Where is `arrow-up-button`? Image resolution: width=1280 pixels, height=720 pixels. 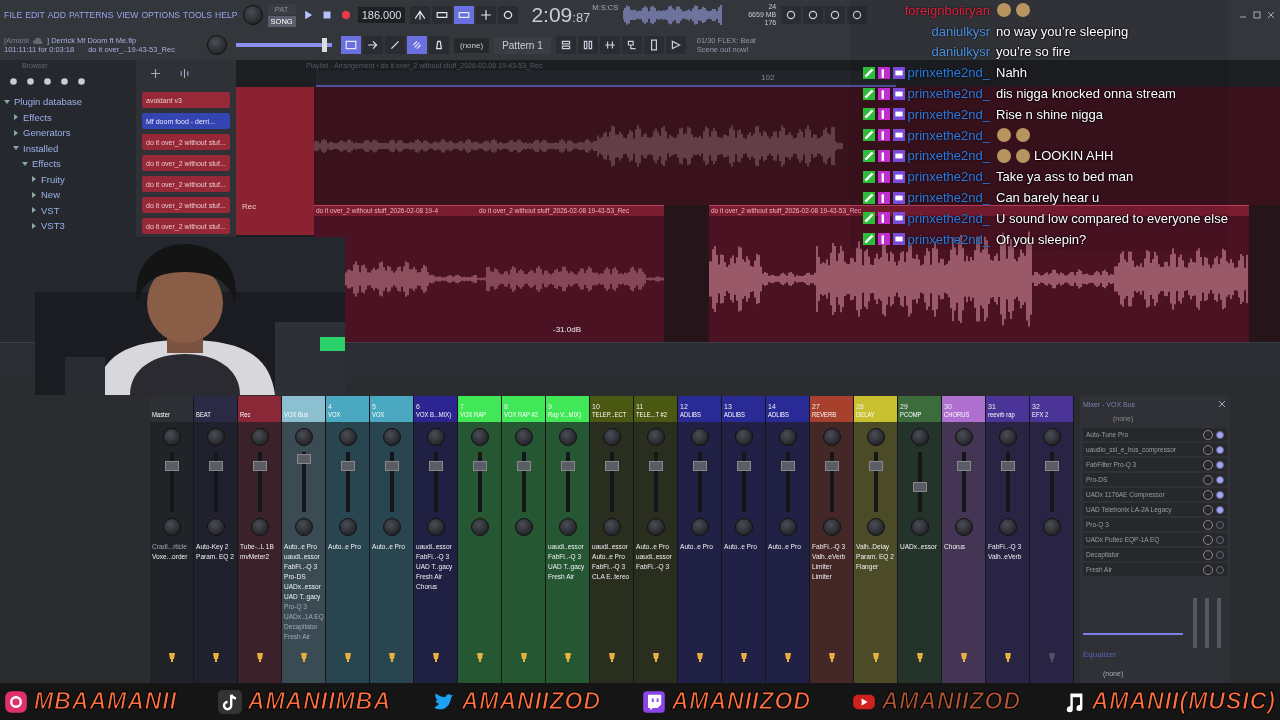
arrow-up-button is located at coordinates (420, 15).